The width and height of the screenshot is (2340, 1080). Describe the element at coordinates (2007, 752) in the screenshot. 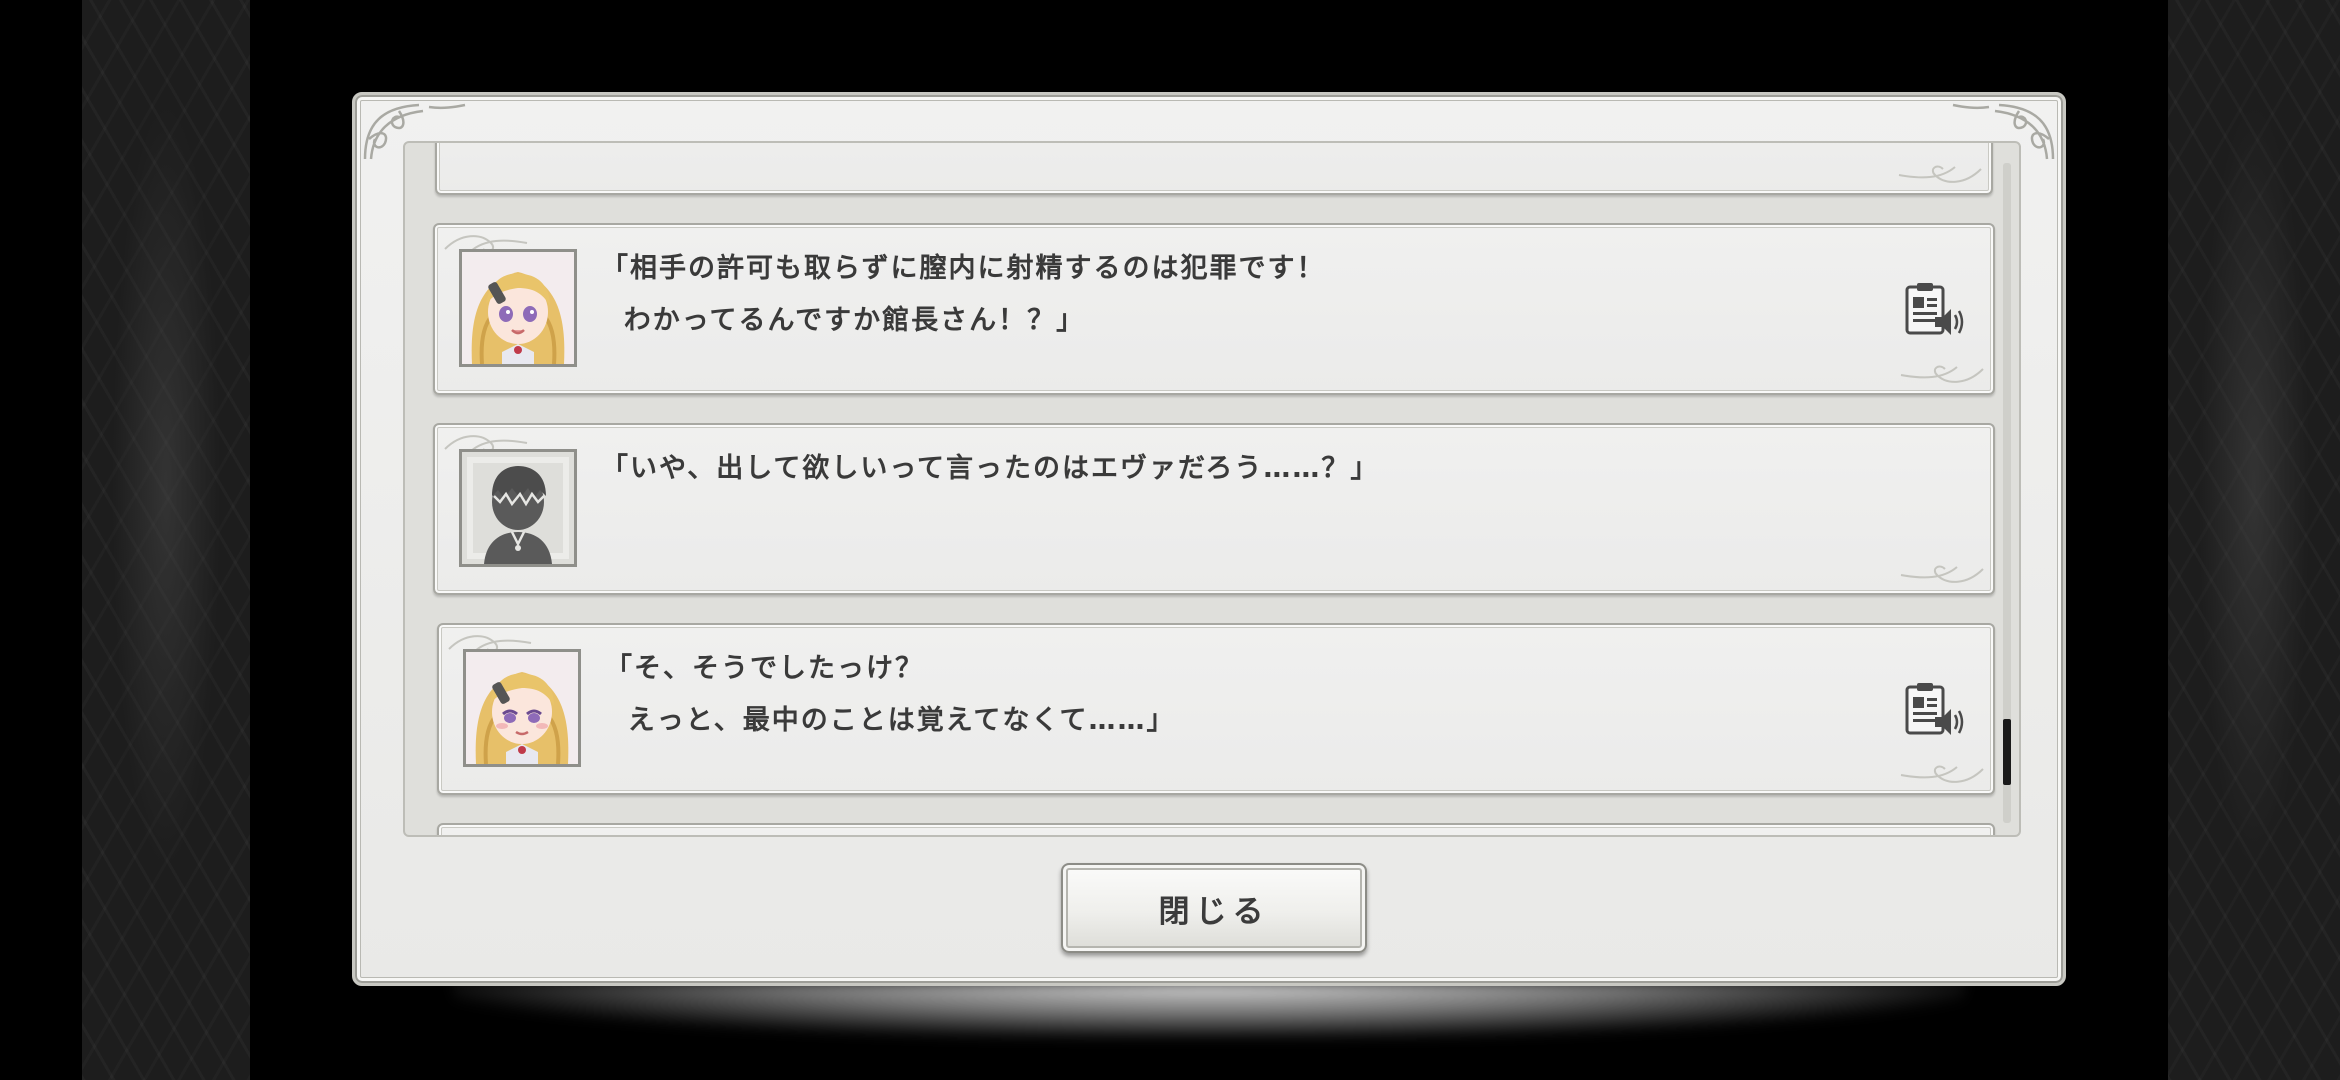

I see `scrollbar-thumb` at that location.